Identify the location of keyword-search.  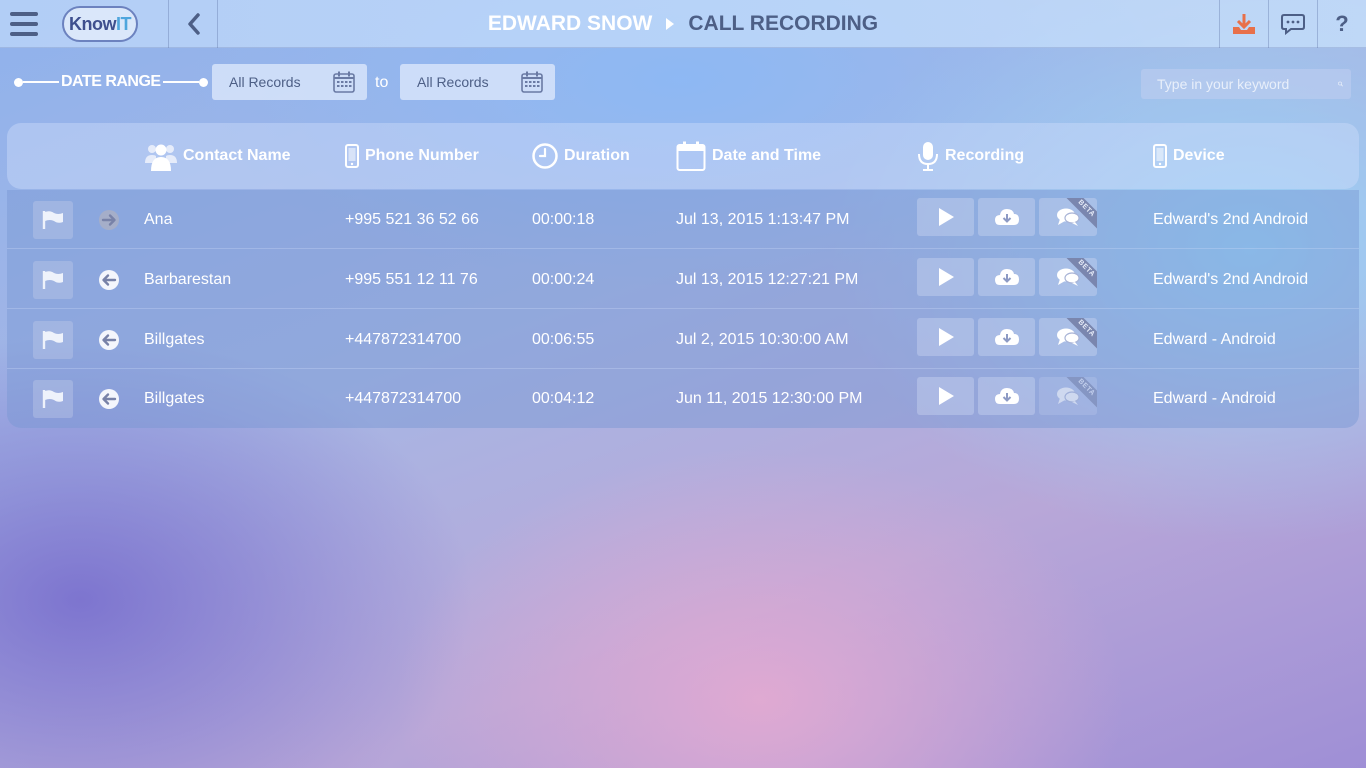
(1246, 84).